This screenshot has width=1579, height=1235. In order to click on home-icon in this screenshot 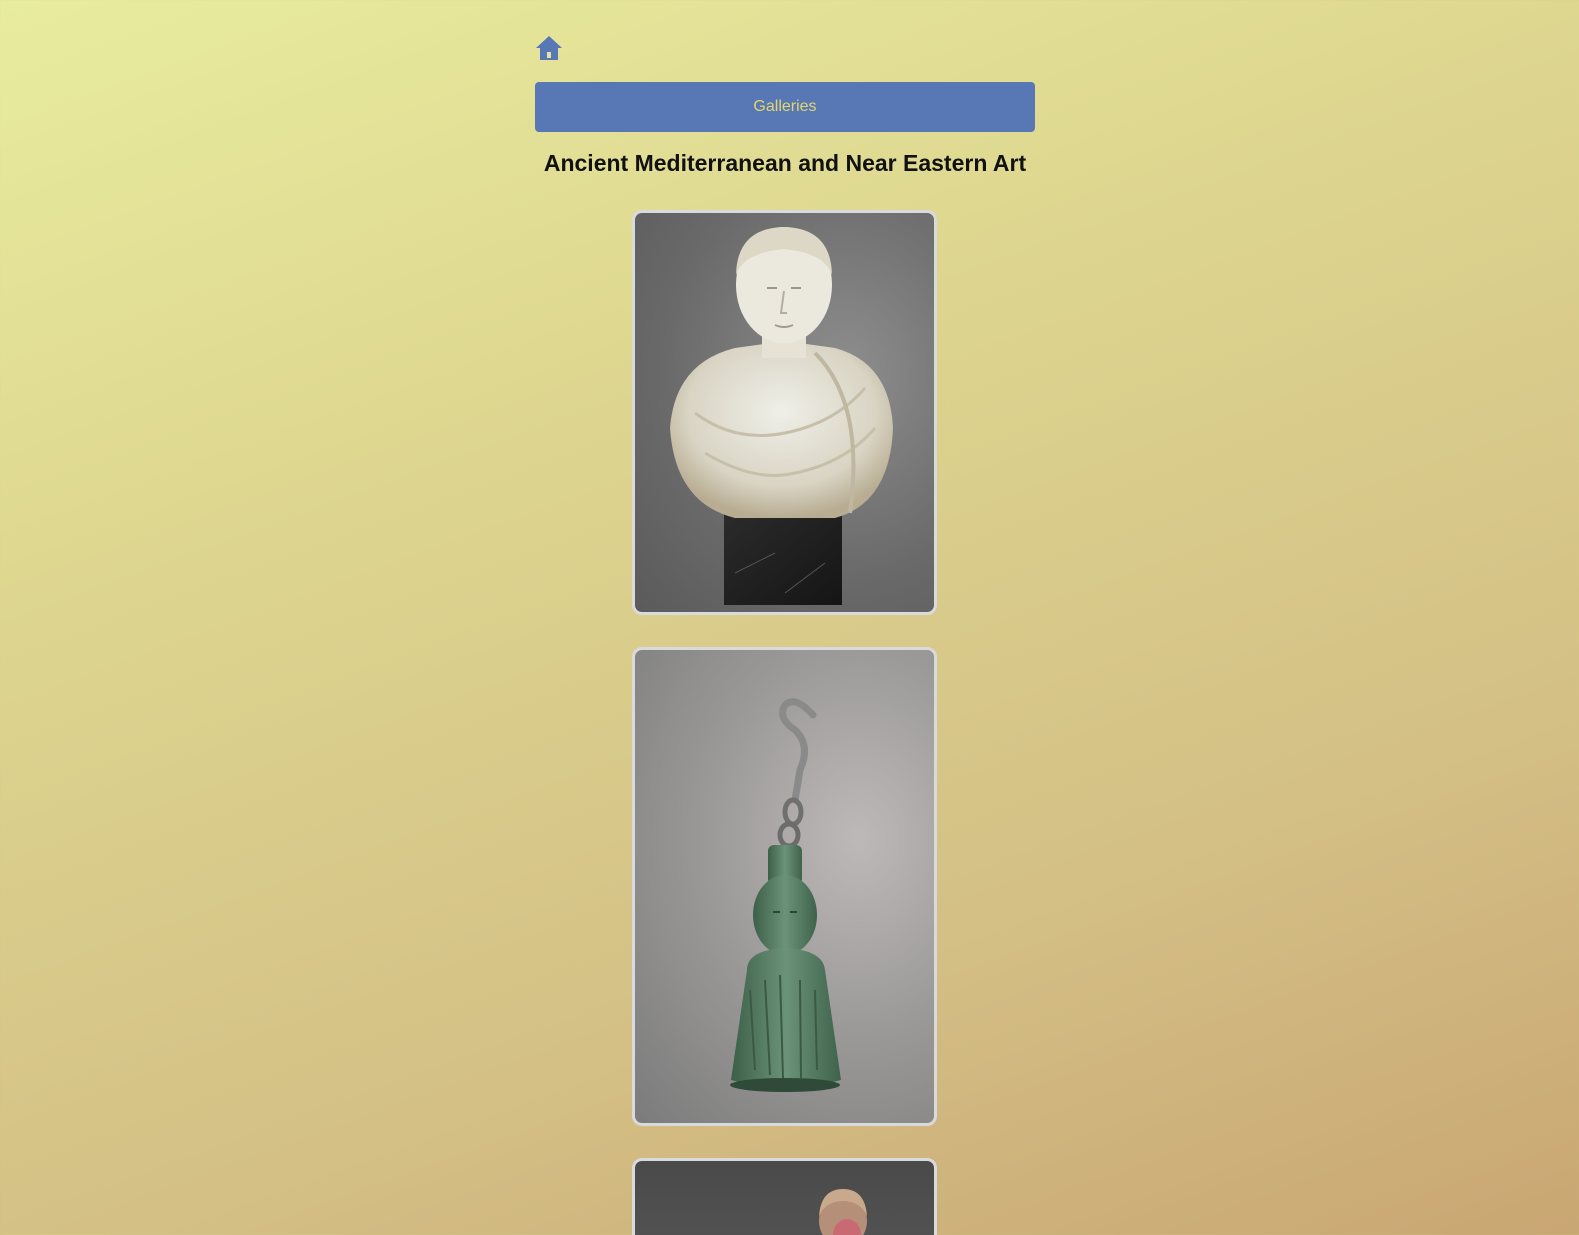, I will do `click(549, 48)`.